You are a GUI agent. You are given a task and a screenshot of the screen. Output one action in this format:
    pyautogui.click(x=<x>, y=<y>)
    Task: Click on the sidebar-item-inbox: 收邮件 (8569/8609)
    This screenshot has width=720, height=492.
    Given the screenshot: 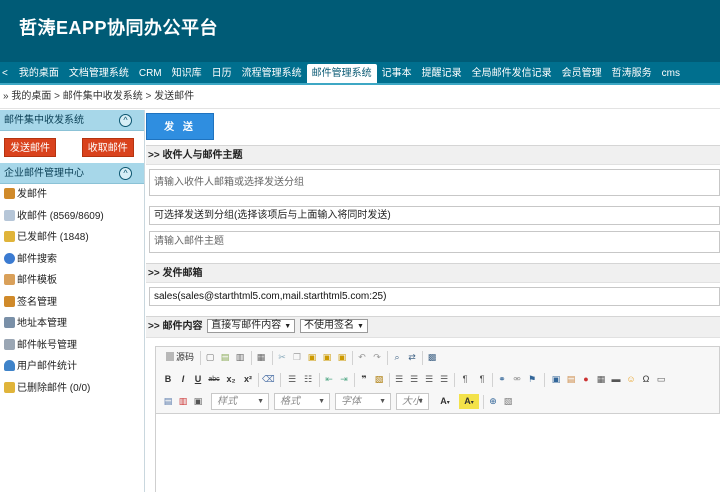 What is the action you would take?
    pyautogui.click(x=72, y=217)
    